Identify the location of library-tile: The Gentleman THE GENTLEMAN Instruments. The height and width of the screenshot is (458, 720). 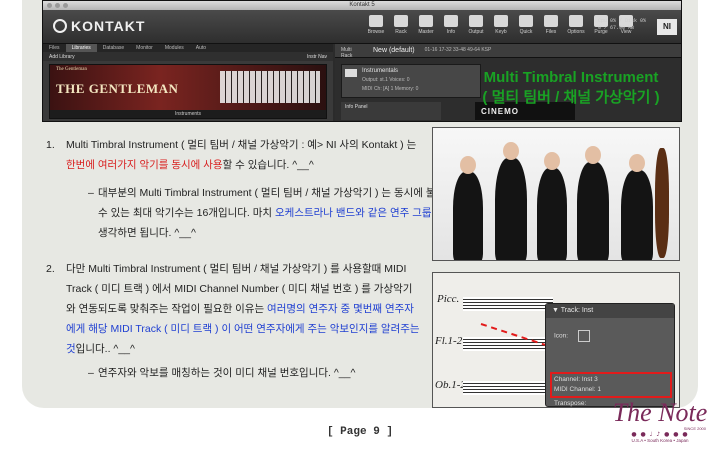
(188, 91).